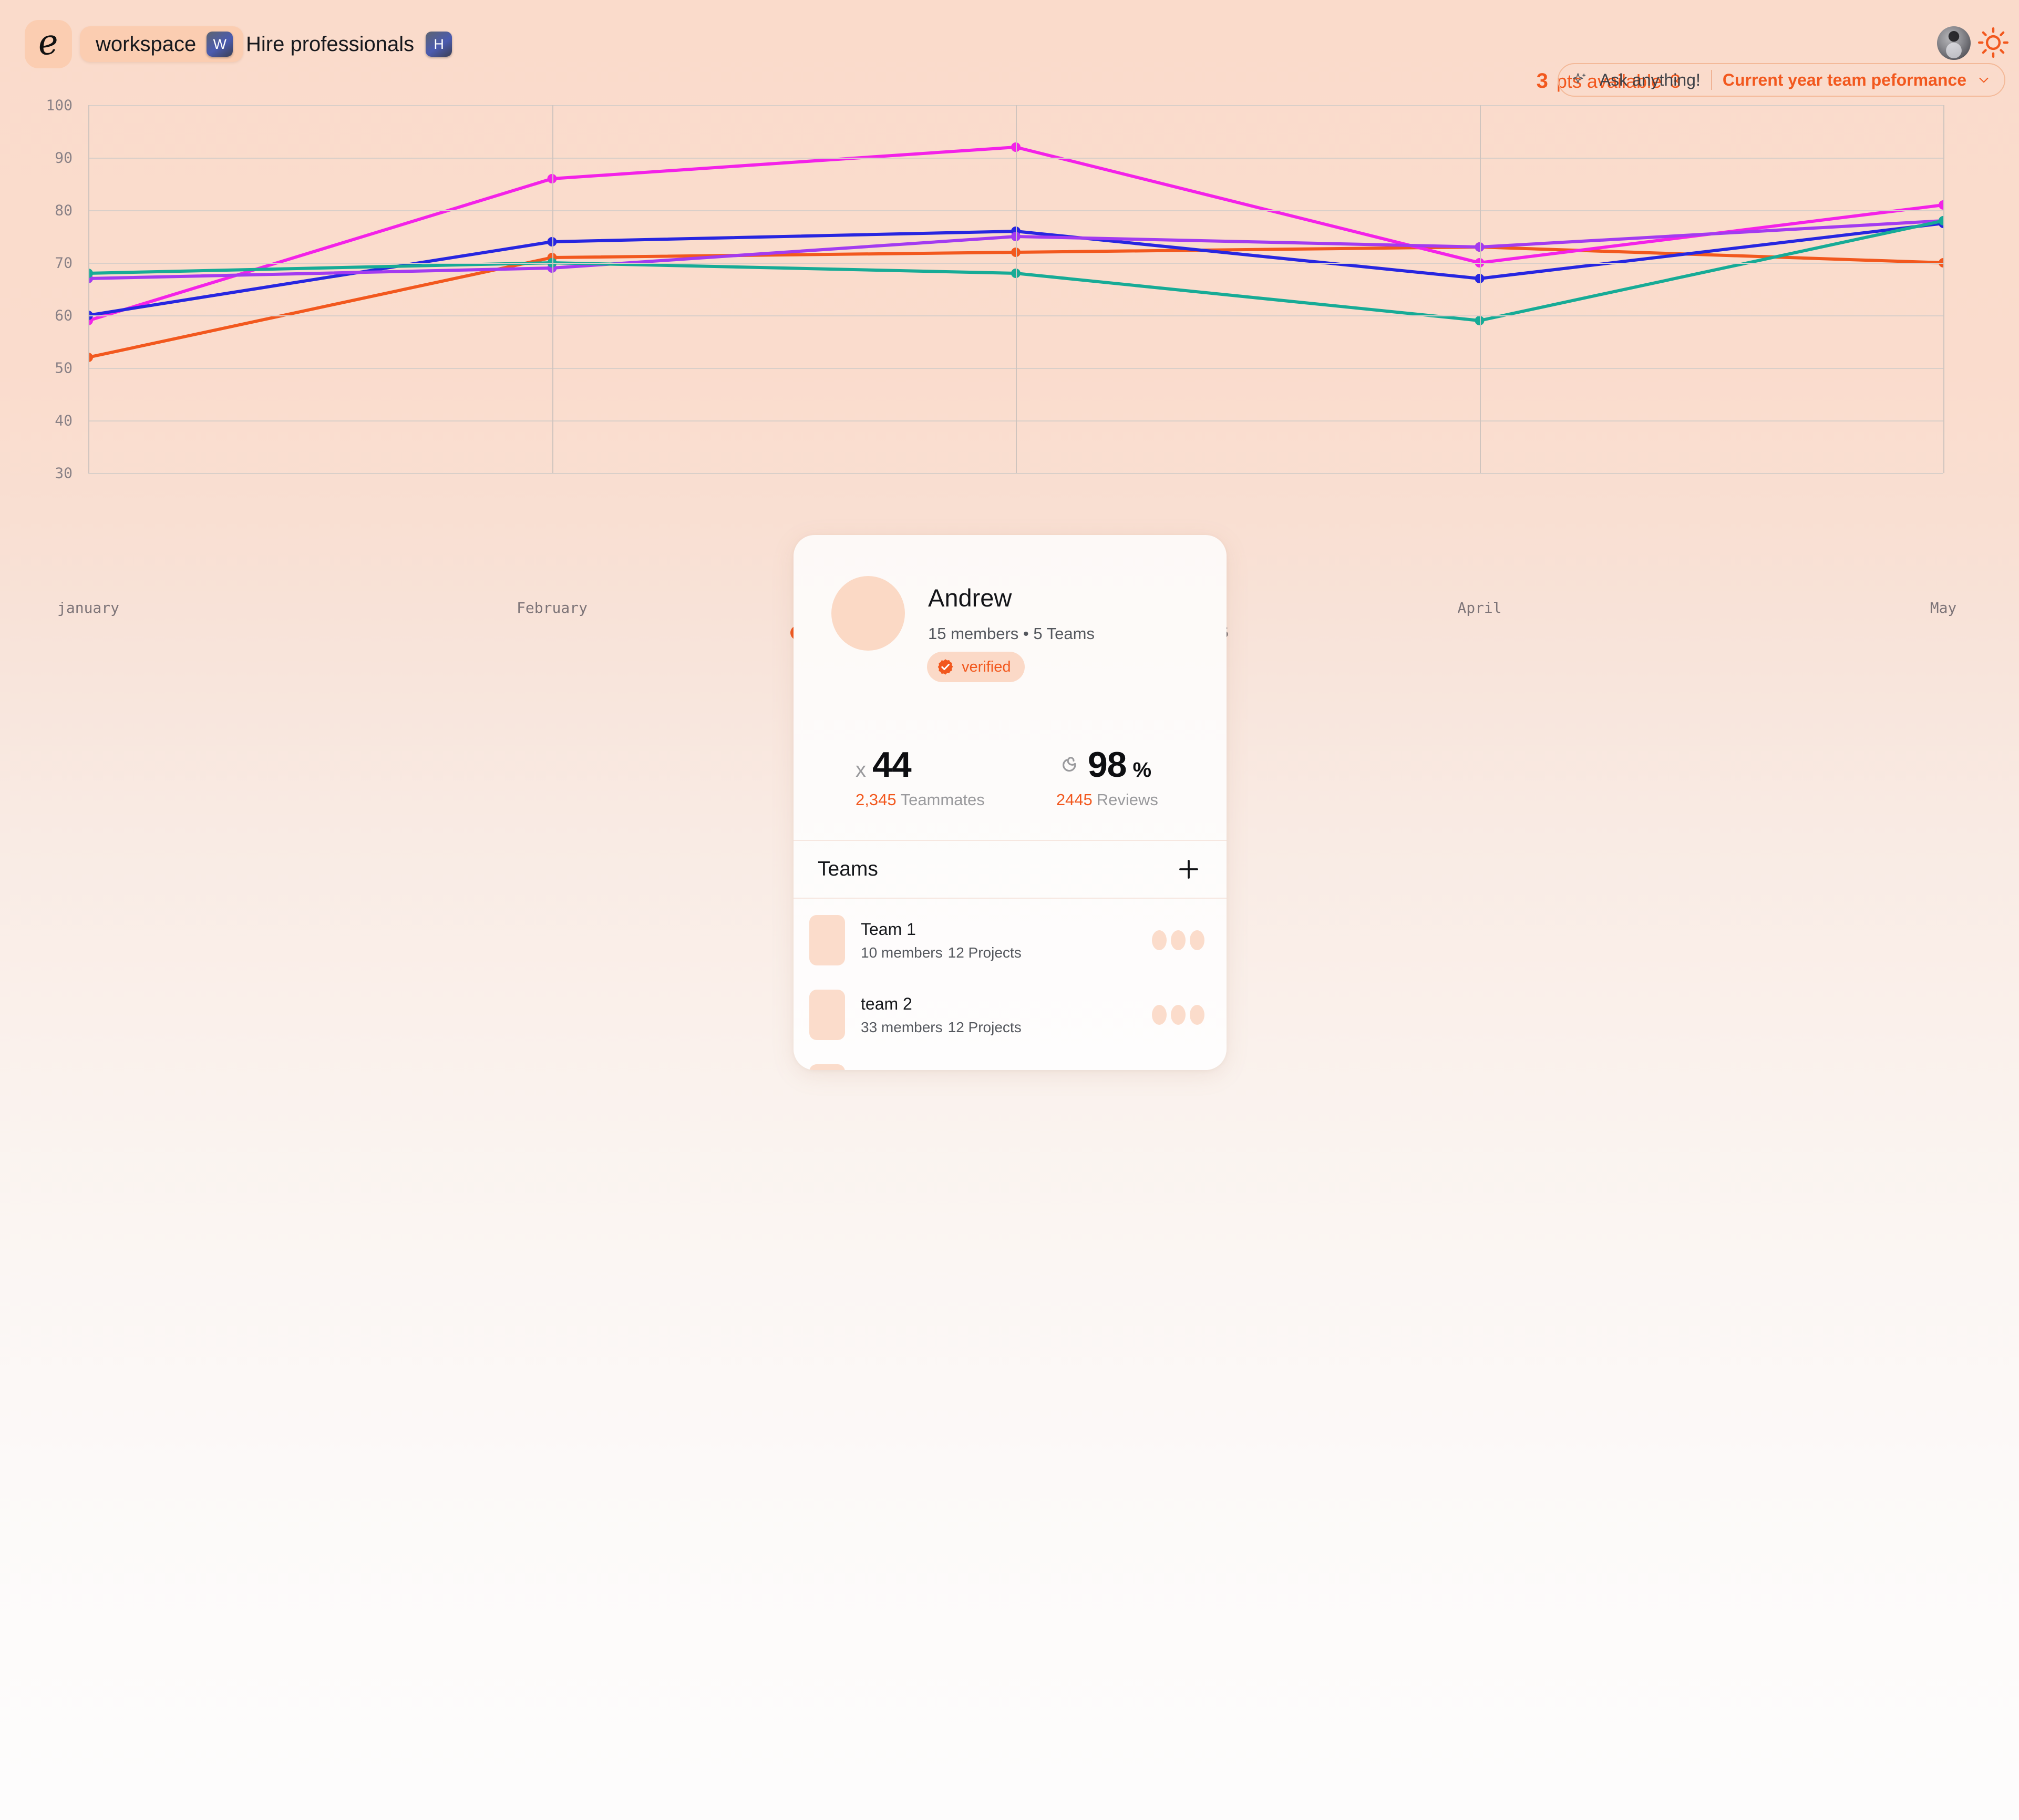 The image size is (2019, 1820). I want to click on report-selector-value: Current year team peformance, so click(1844, 80).